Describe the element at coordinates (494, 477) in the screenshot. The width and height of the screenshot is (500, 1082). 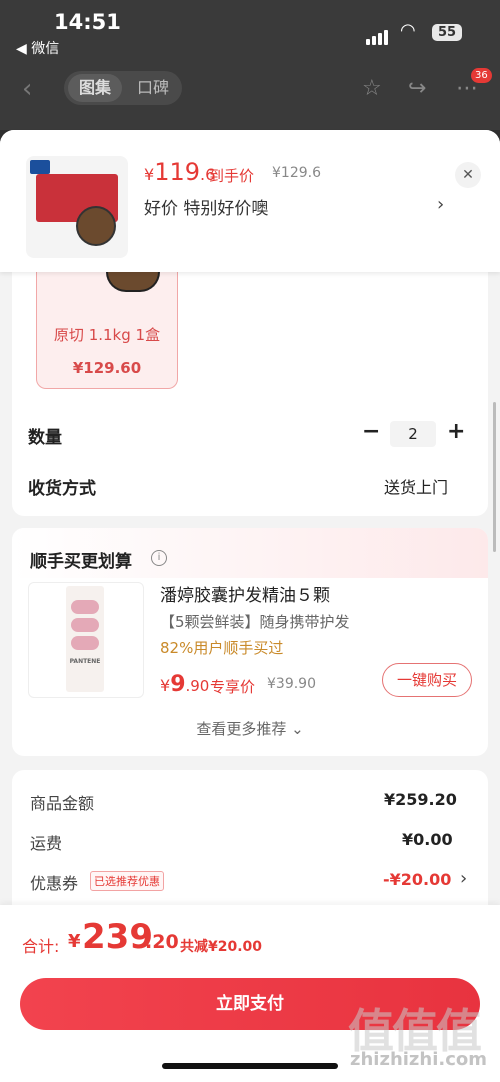
I see `scrollbar` at that location.